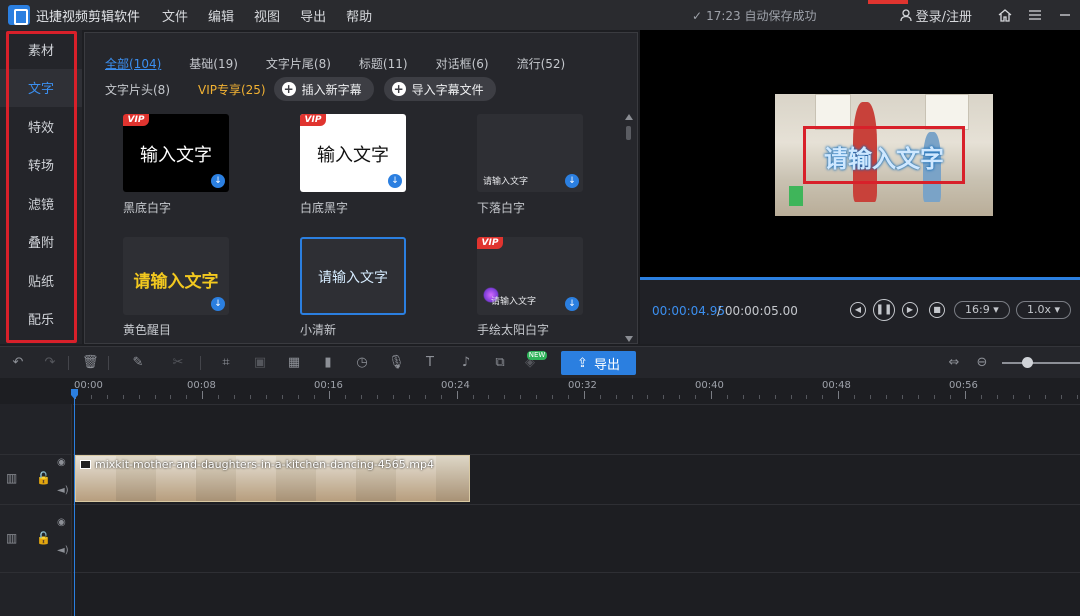 This screenshot has width=1080, height=616. What do you see at coordinates (1065, 15) in the screenshot?
I see `minimize-icon` at bounding box center [1065, 15].